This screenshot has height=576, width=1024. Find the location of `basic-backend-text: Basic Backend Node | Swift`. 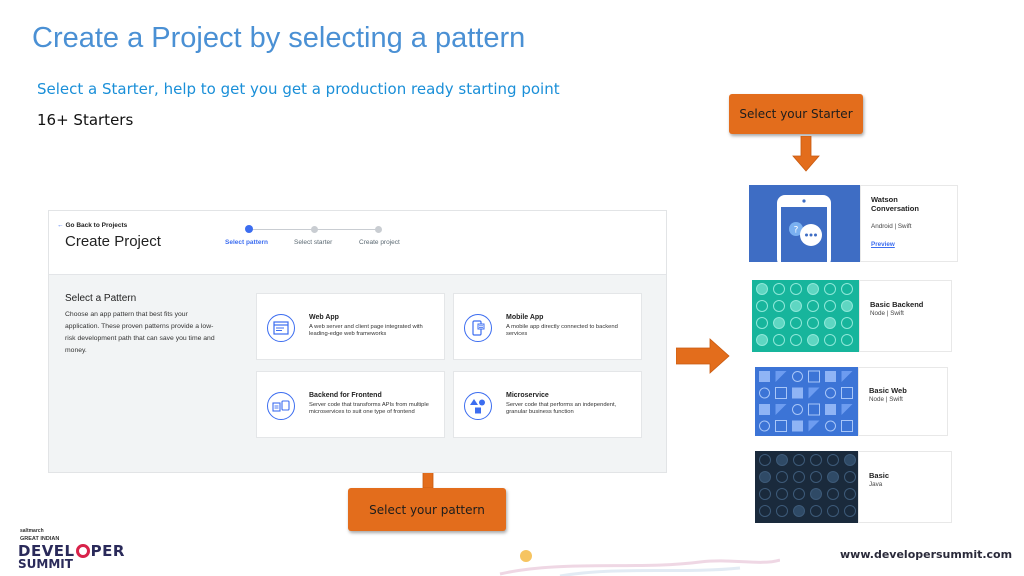

basic-backend-text: Basic Backend Node | Swift is located at coordinates (905, 316).